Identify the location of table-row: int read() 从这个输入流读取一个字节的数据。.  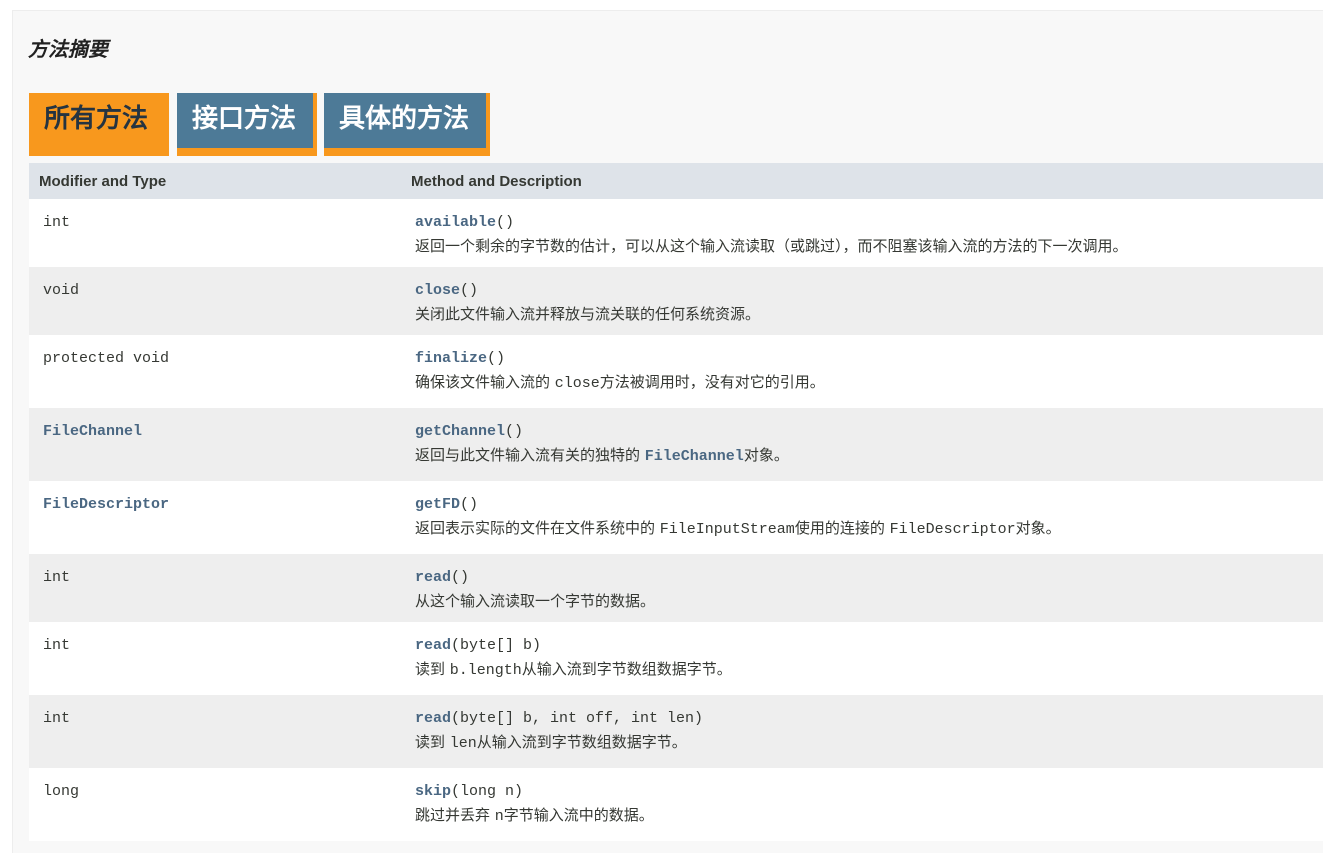
(676, 588).